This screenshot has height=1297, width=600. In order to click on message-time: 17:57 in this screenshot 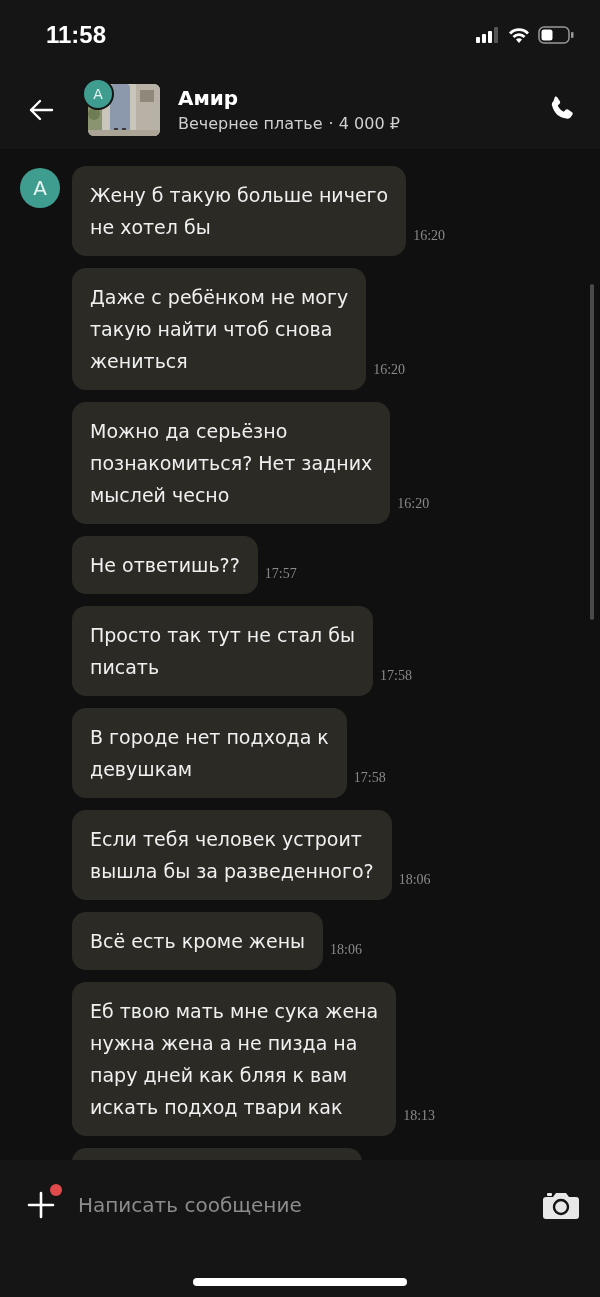, I will do `click(280, 574)`.